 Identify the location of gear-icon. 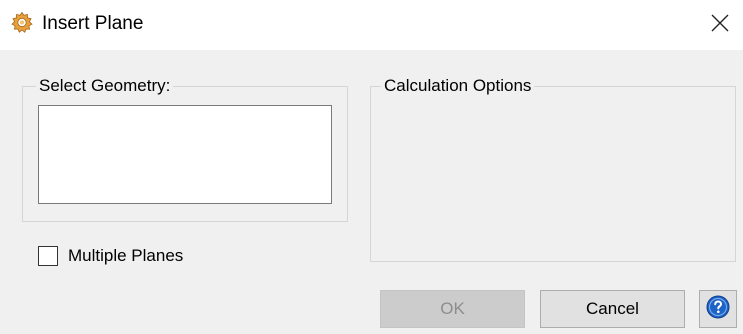
(22, 23).